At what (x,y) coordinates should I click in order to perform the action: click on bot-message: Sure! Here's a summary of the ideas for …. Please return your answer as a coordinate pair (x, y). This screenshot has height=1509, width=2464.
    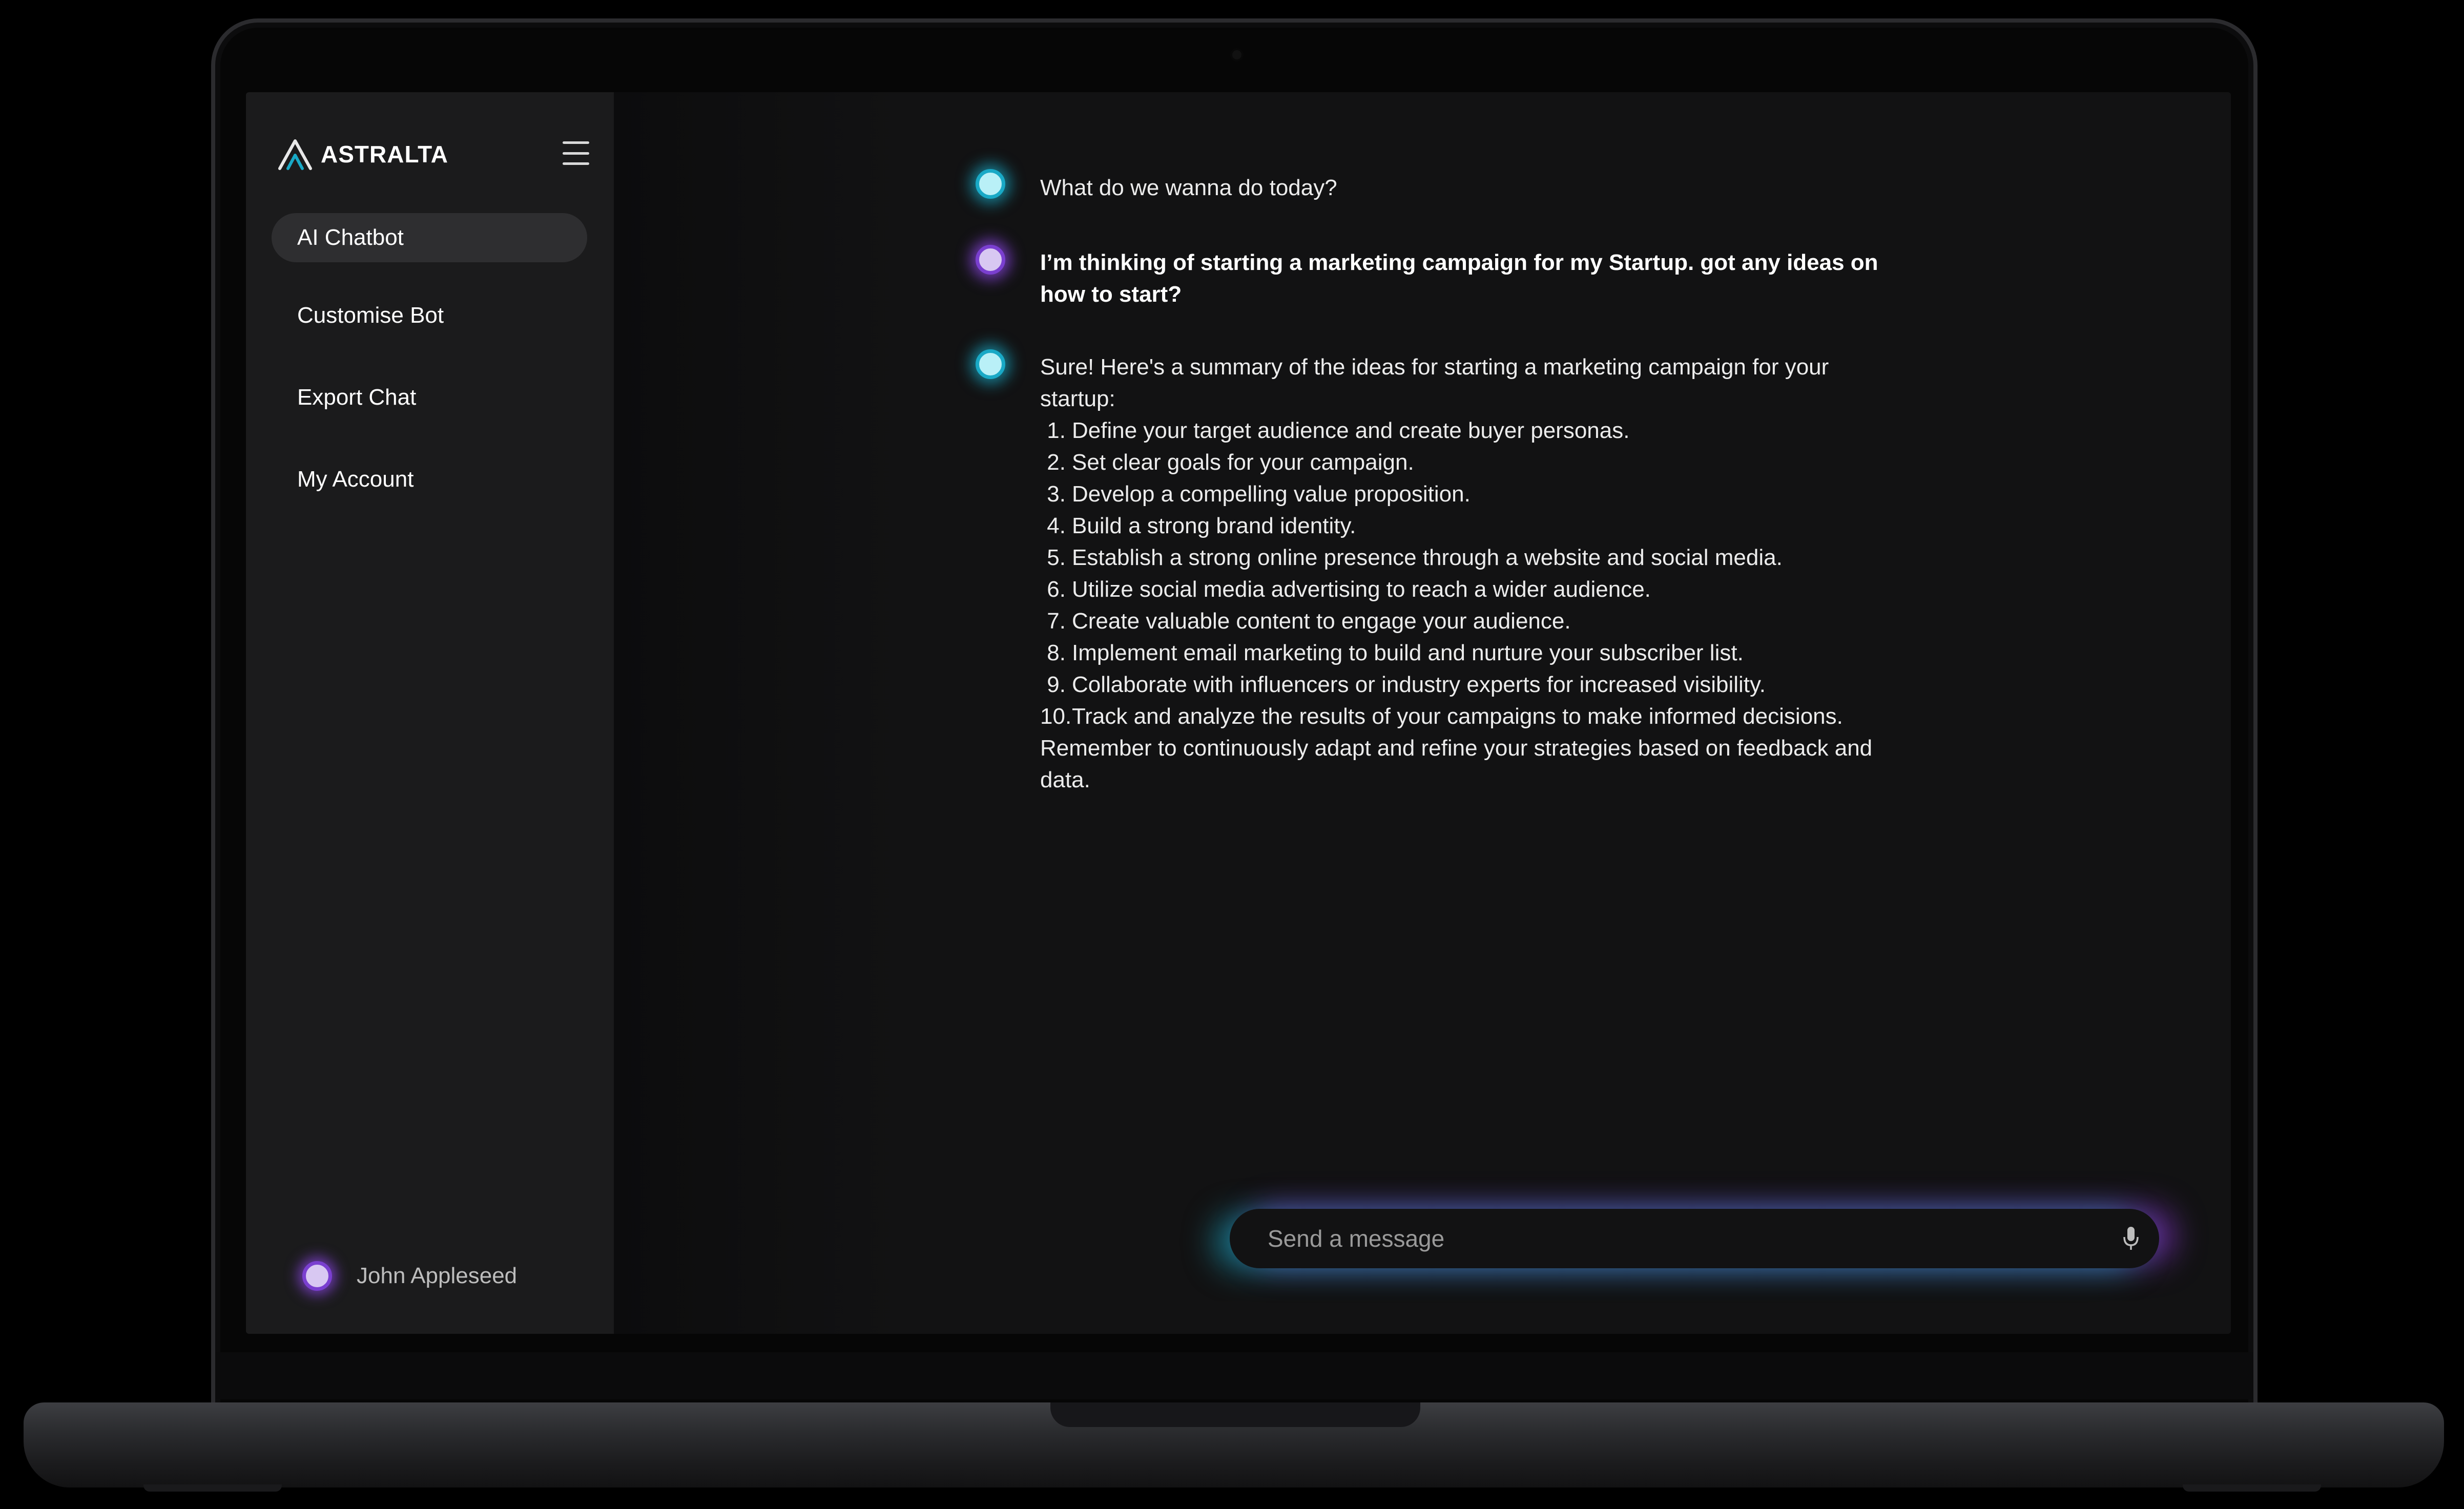
    Looking at the image, I should click on (1473, 573).